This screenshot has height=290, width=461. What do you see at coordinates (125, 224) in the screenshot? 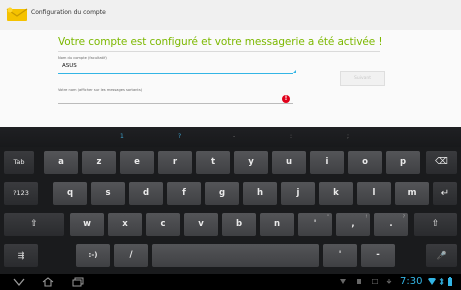
I see `key-x: x` at bounding box center [125, 224].